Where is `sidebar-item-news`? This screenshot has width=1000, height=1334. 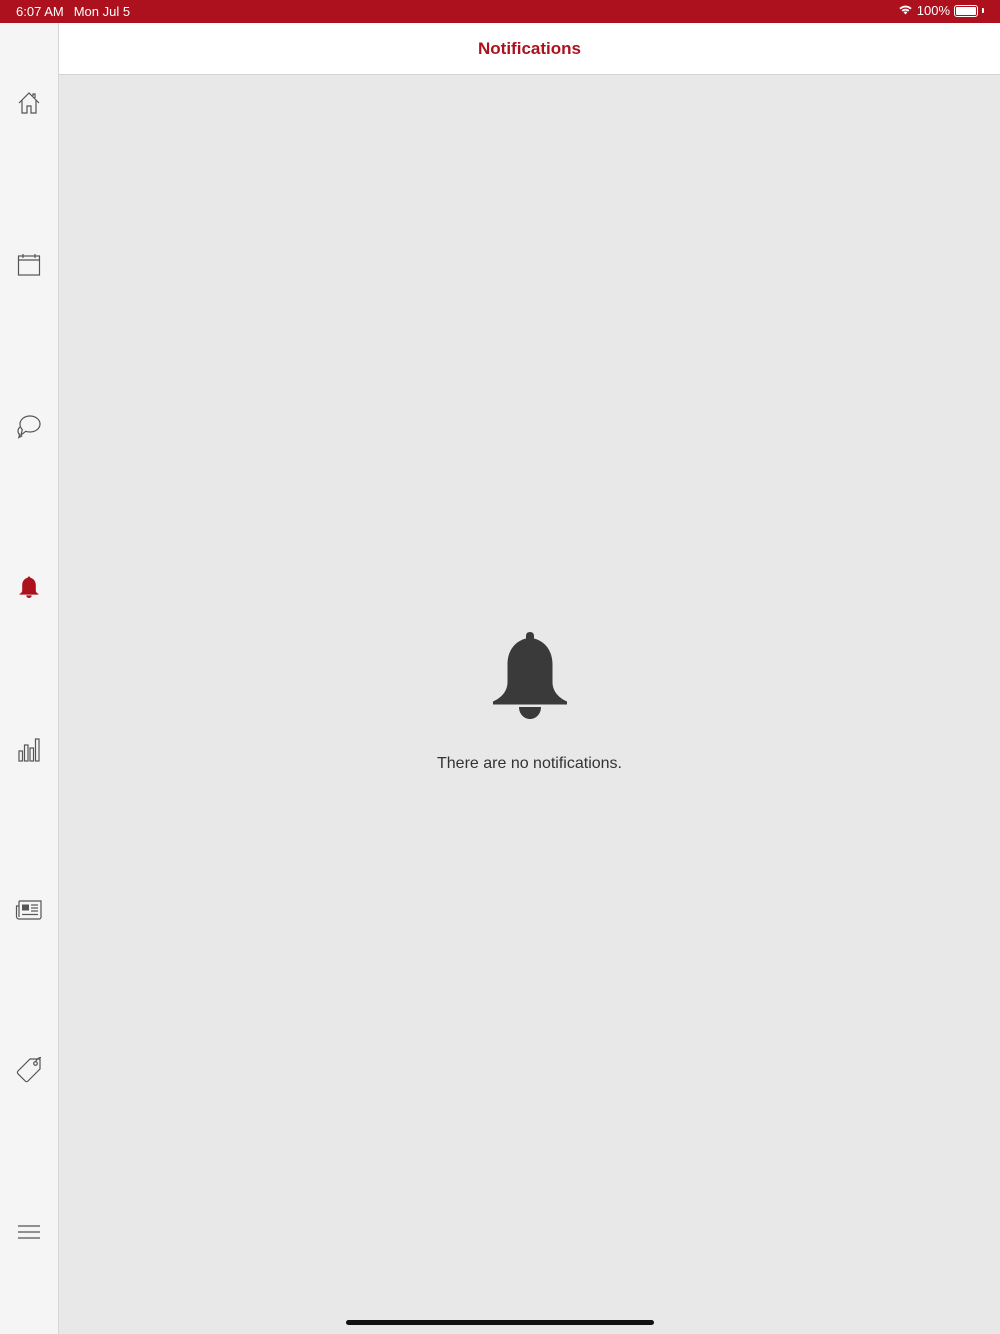 sidebar-item-news is located at coordinates (29, 911).